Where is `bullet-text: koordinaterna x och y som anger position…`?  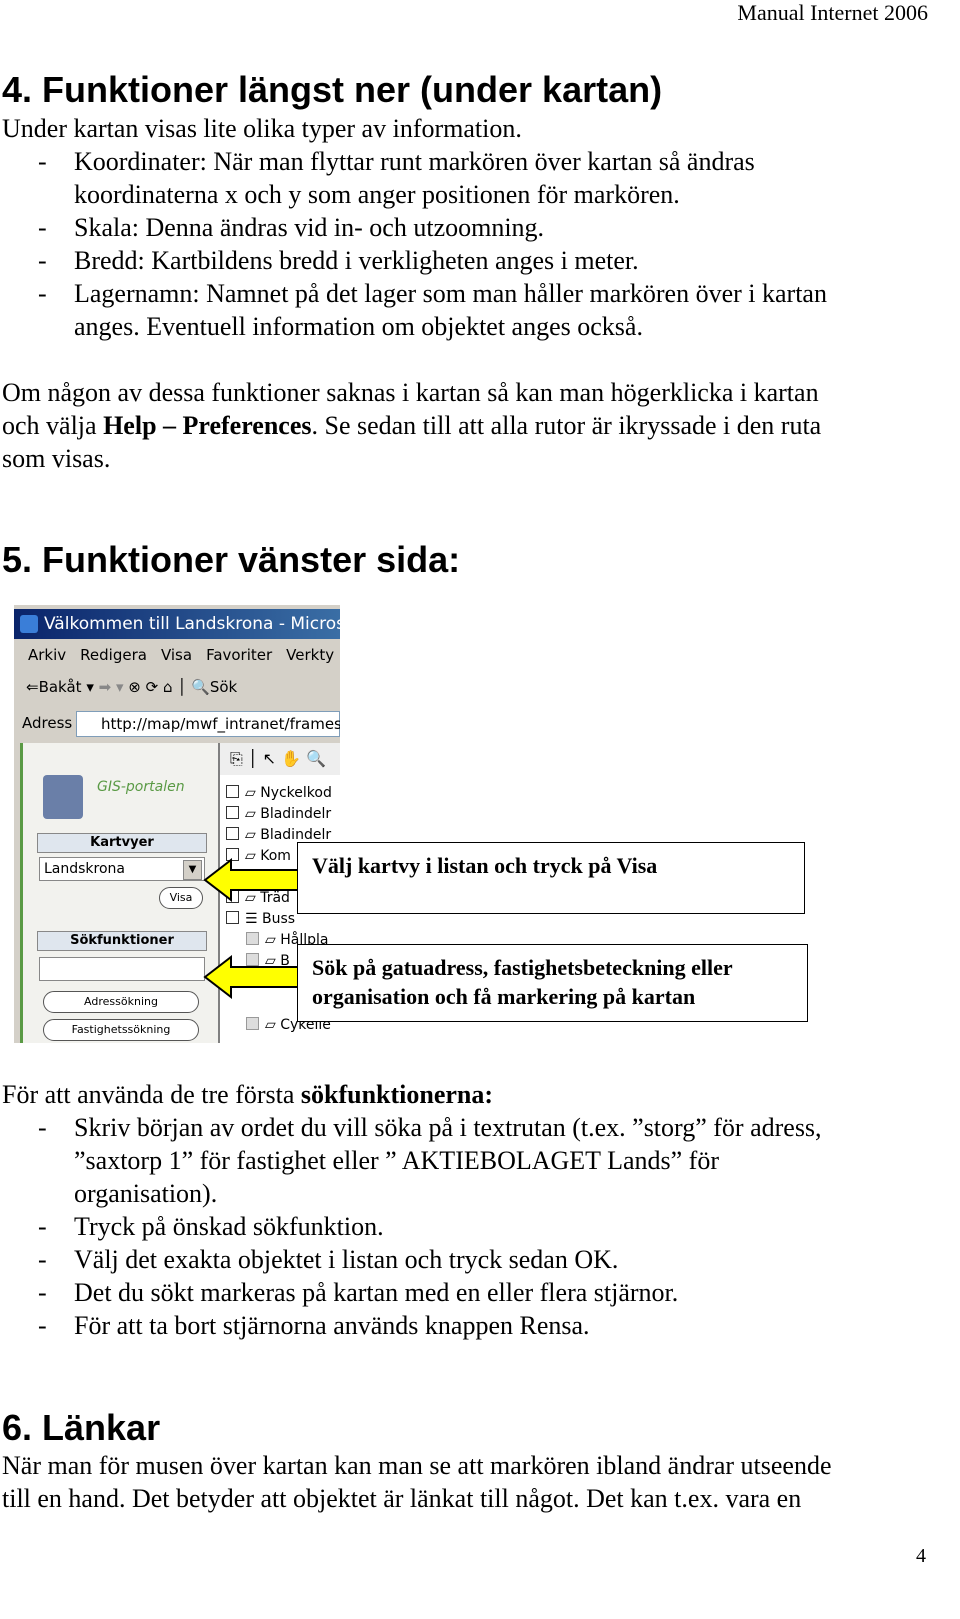
bullet-text: koordinaterna x och y som anger position… is located at coordinates (377, 194).